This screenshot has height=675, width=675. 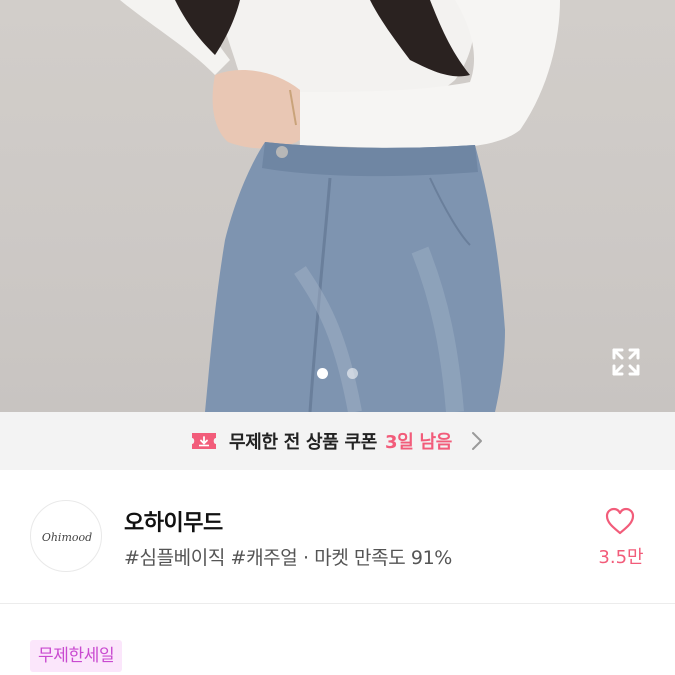 What do you see at coordinates (418, 442) in the screenshot?
I see `coupon-days-left: 3일 남음` at bounding box center [418, 442].